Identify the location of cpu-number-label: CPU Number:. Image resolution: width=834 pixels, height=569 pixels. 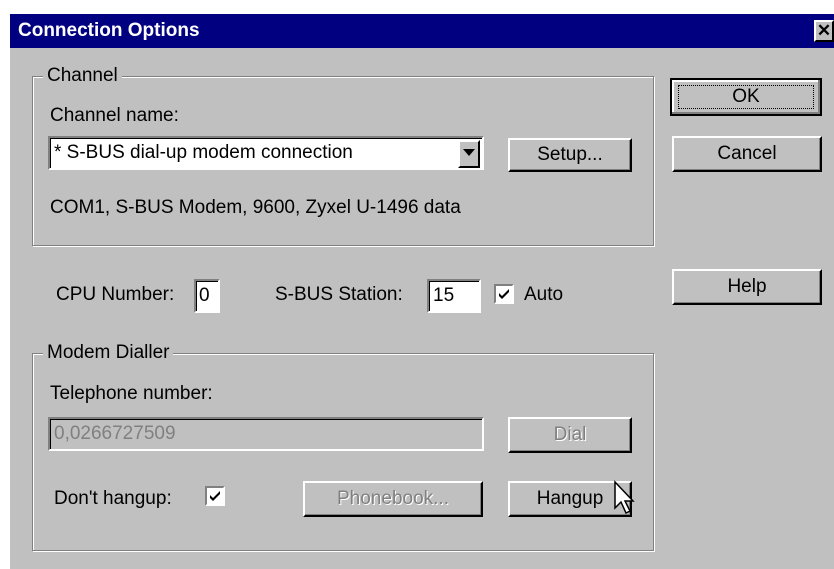
(115, 294).